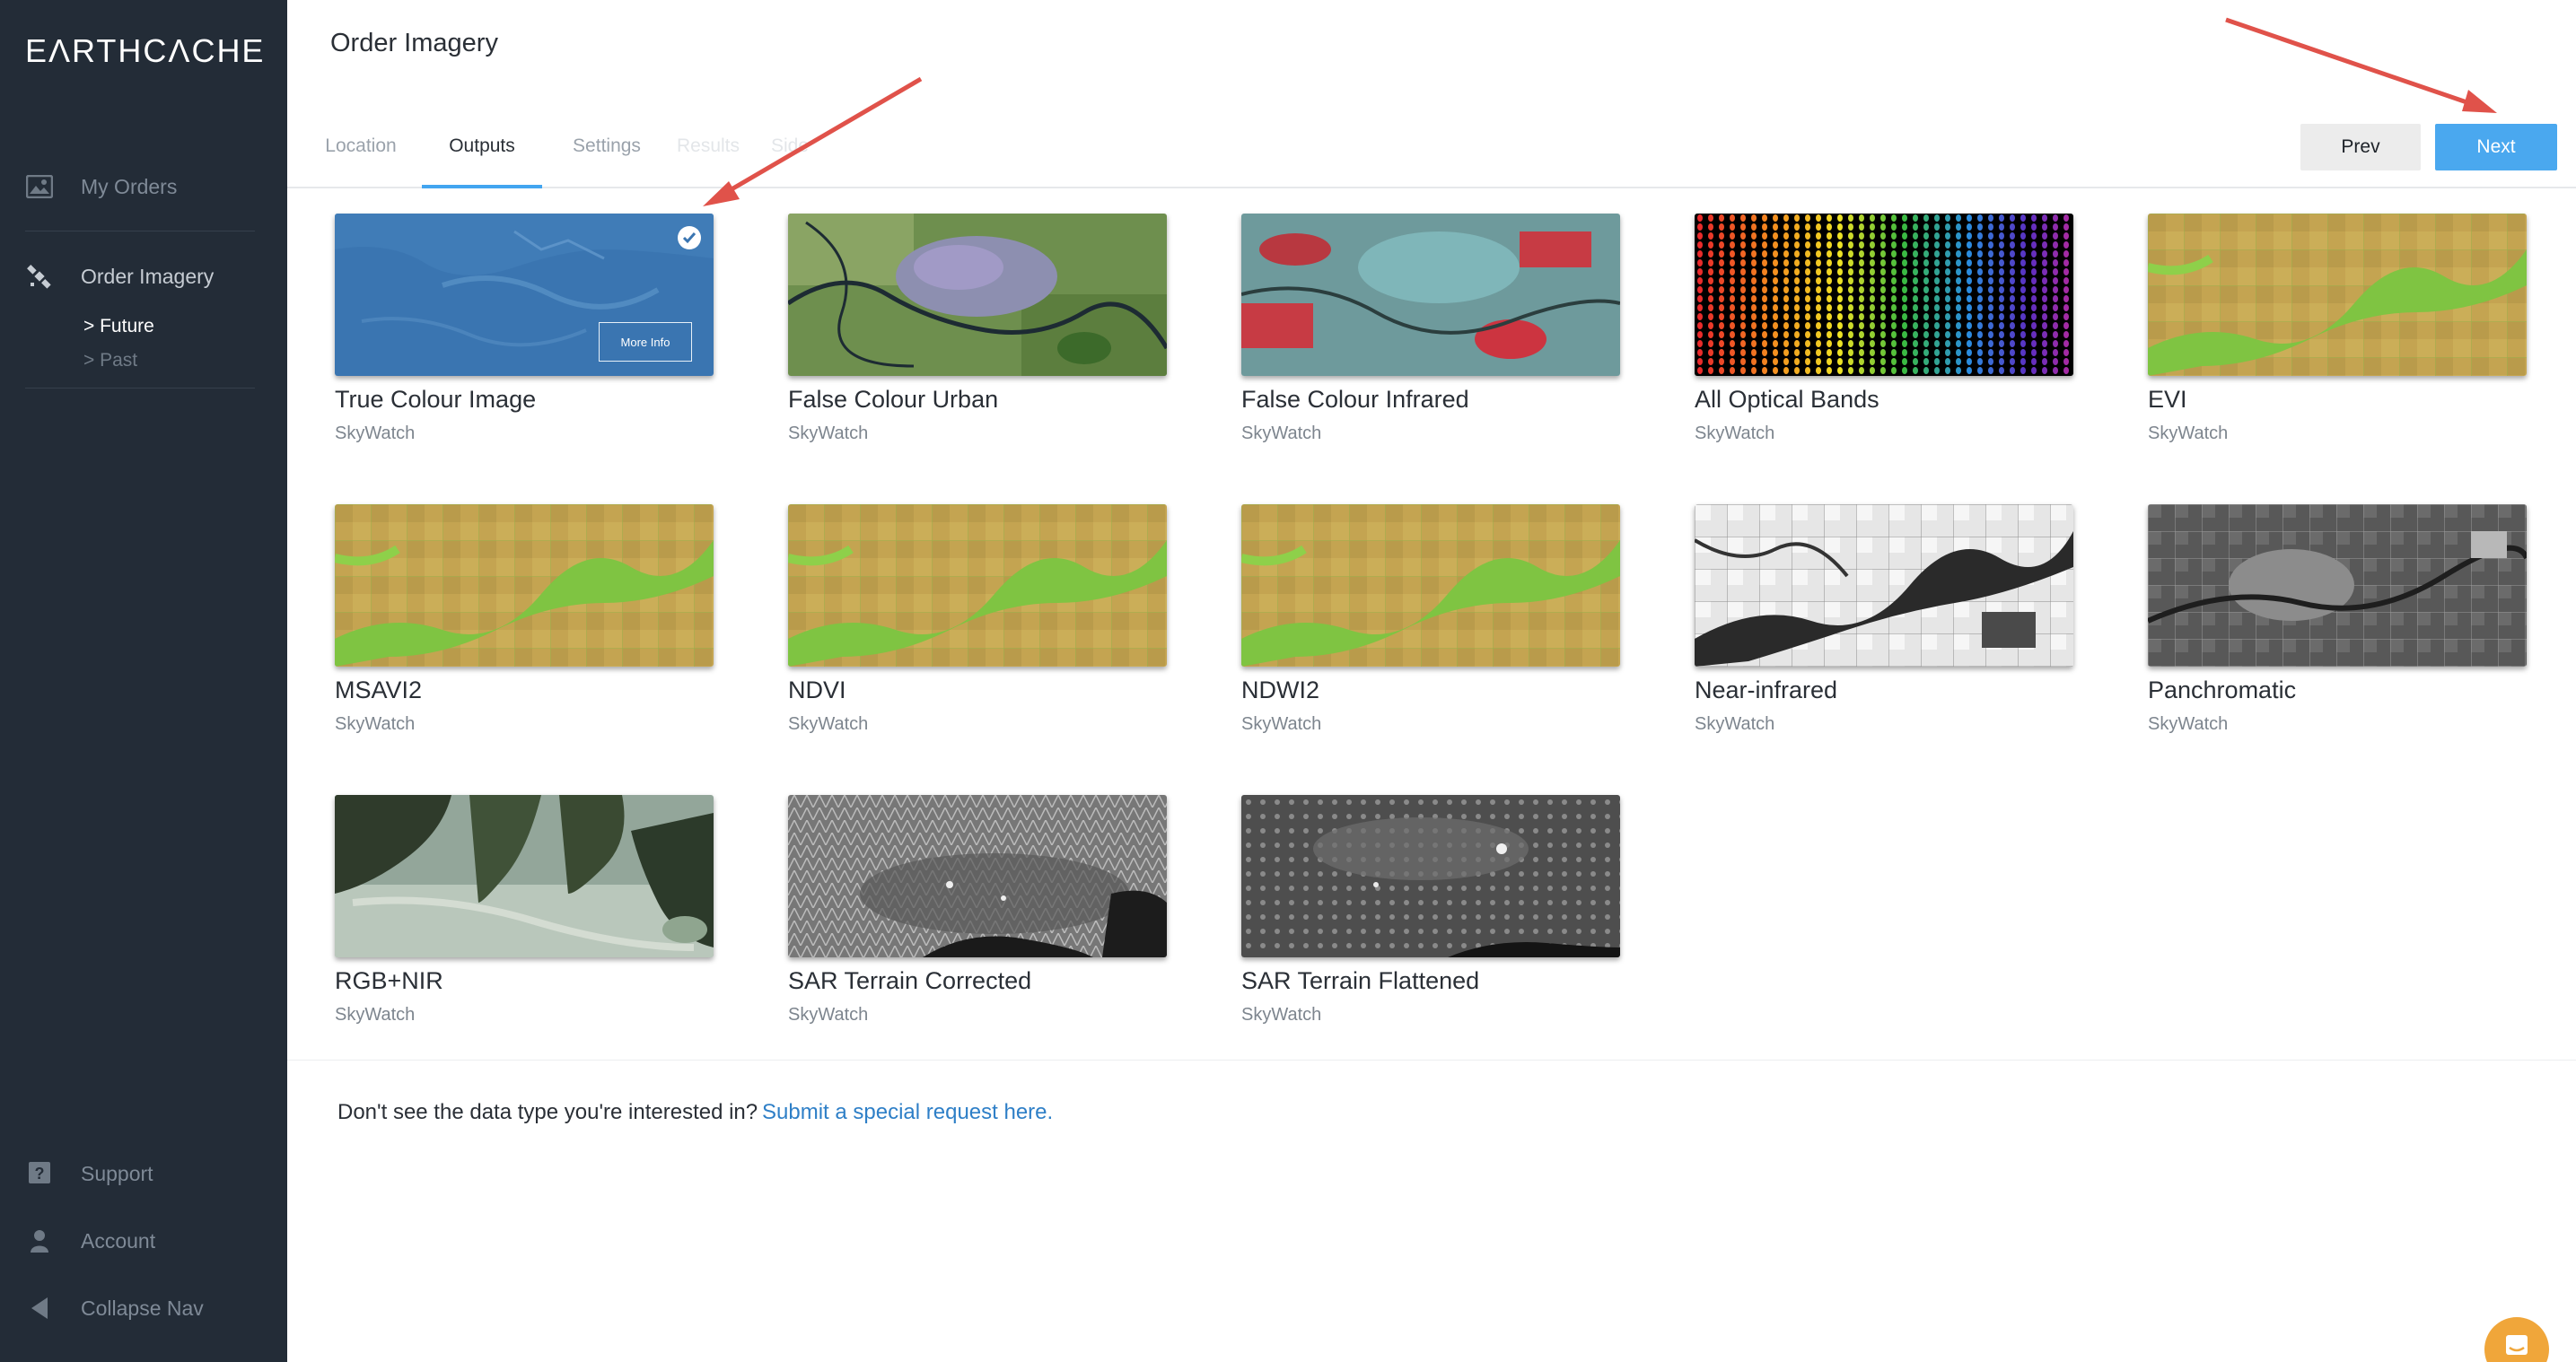  Describe the element at coordinates (1431, 1060) in the screenshot. I see `footer-divider` at that location.